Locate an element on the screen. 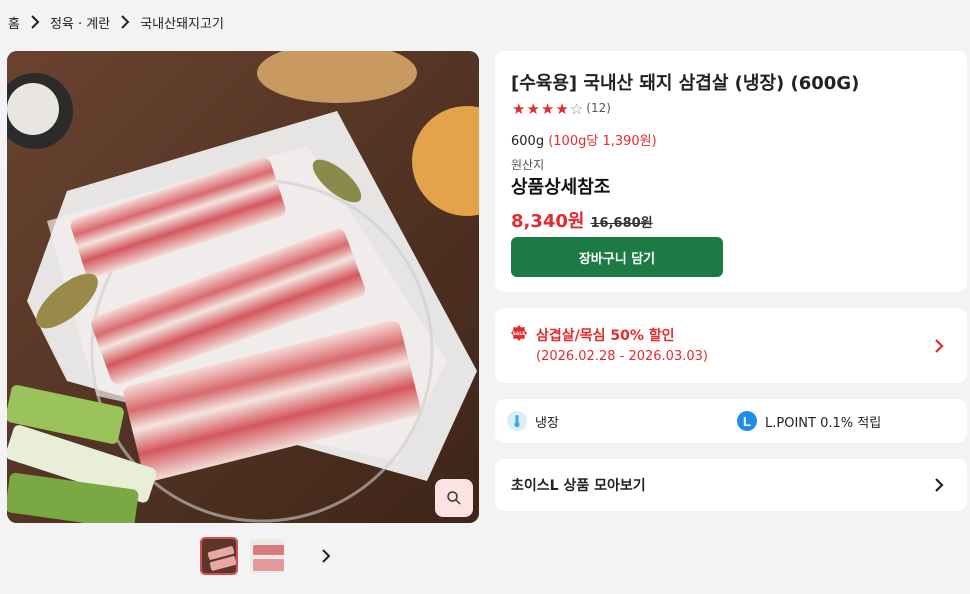 The height and width of the screenshot is (594, 970). thumbnail-next-button is located at coordinates (326, 556).